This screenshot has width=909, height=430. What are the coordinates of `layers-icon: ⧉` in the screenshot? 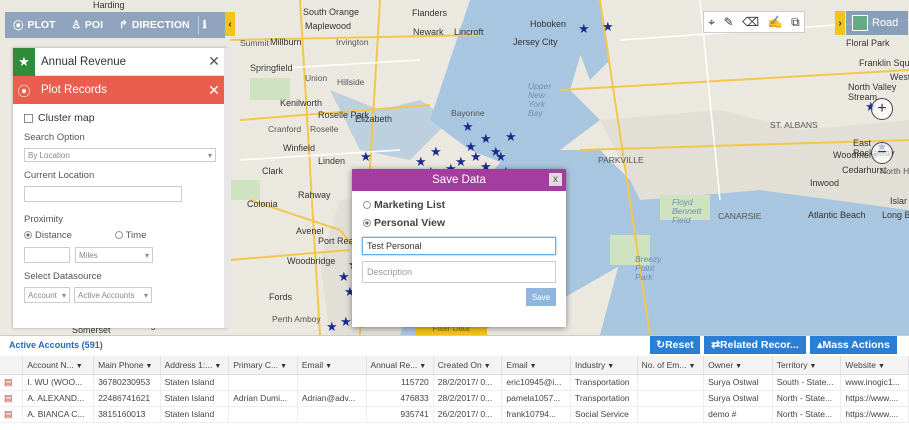 It's located at (795, 22).